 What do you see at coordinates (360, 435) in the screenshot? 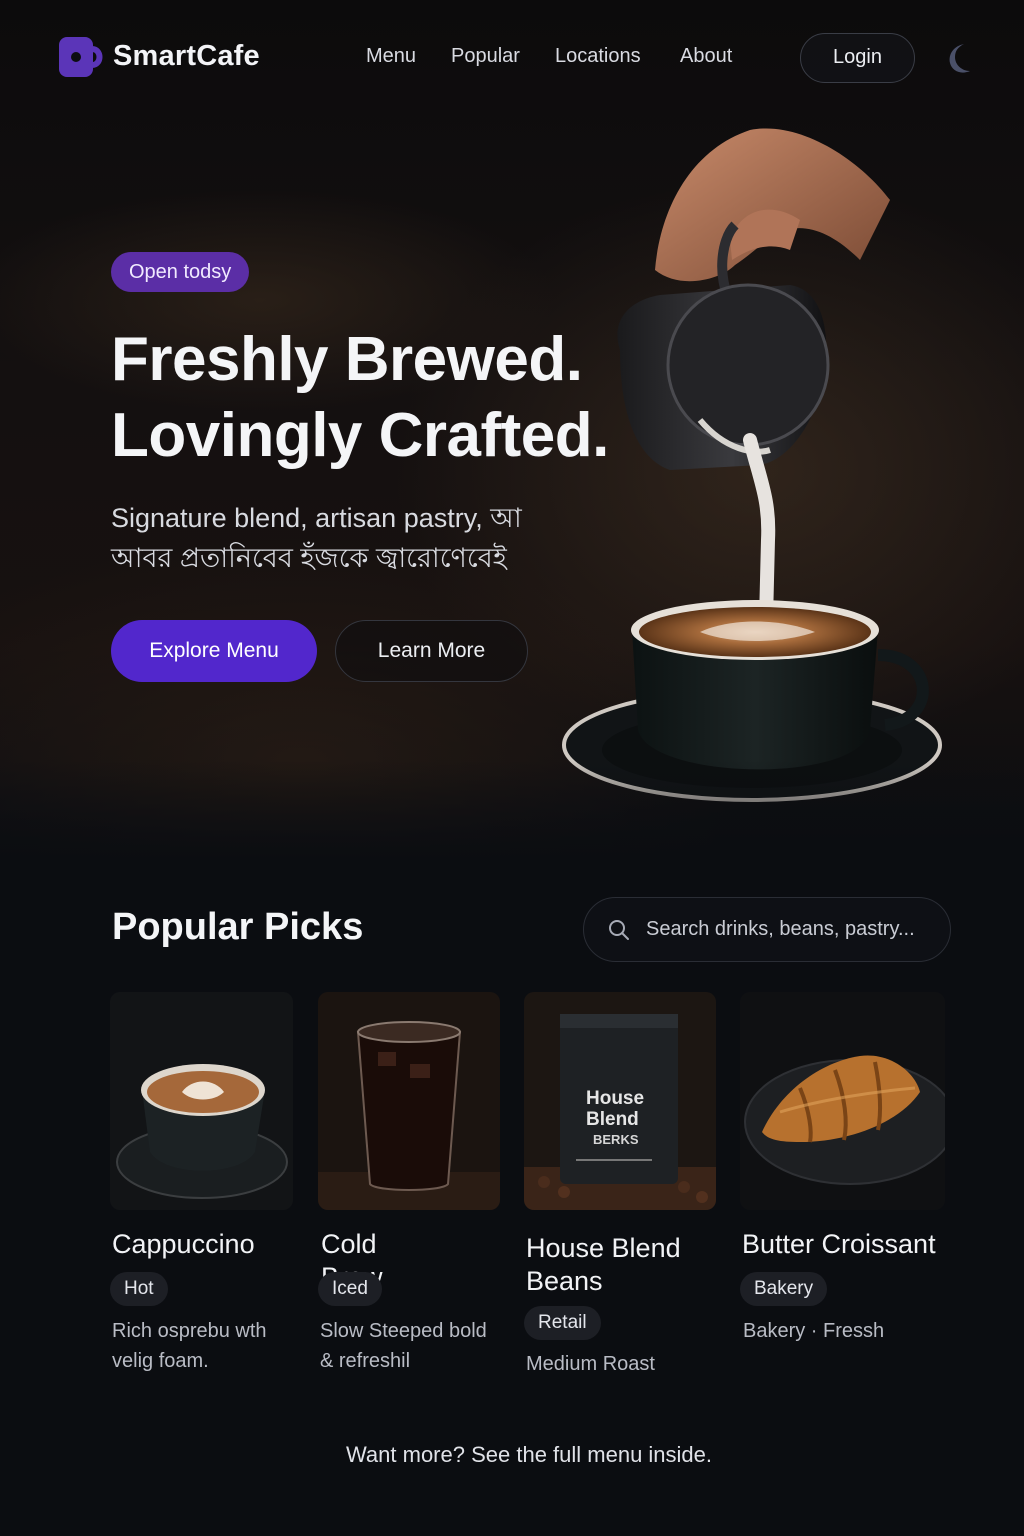
I see `headline-line-2: Lovingly Crafted.` at bounding box center [360, 435].